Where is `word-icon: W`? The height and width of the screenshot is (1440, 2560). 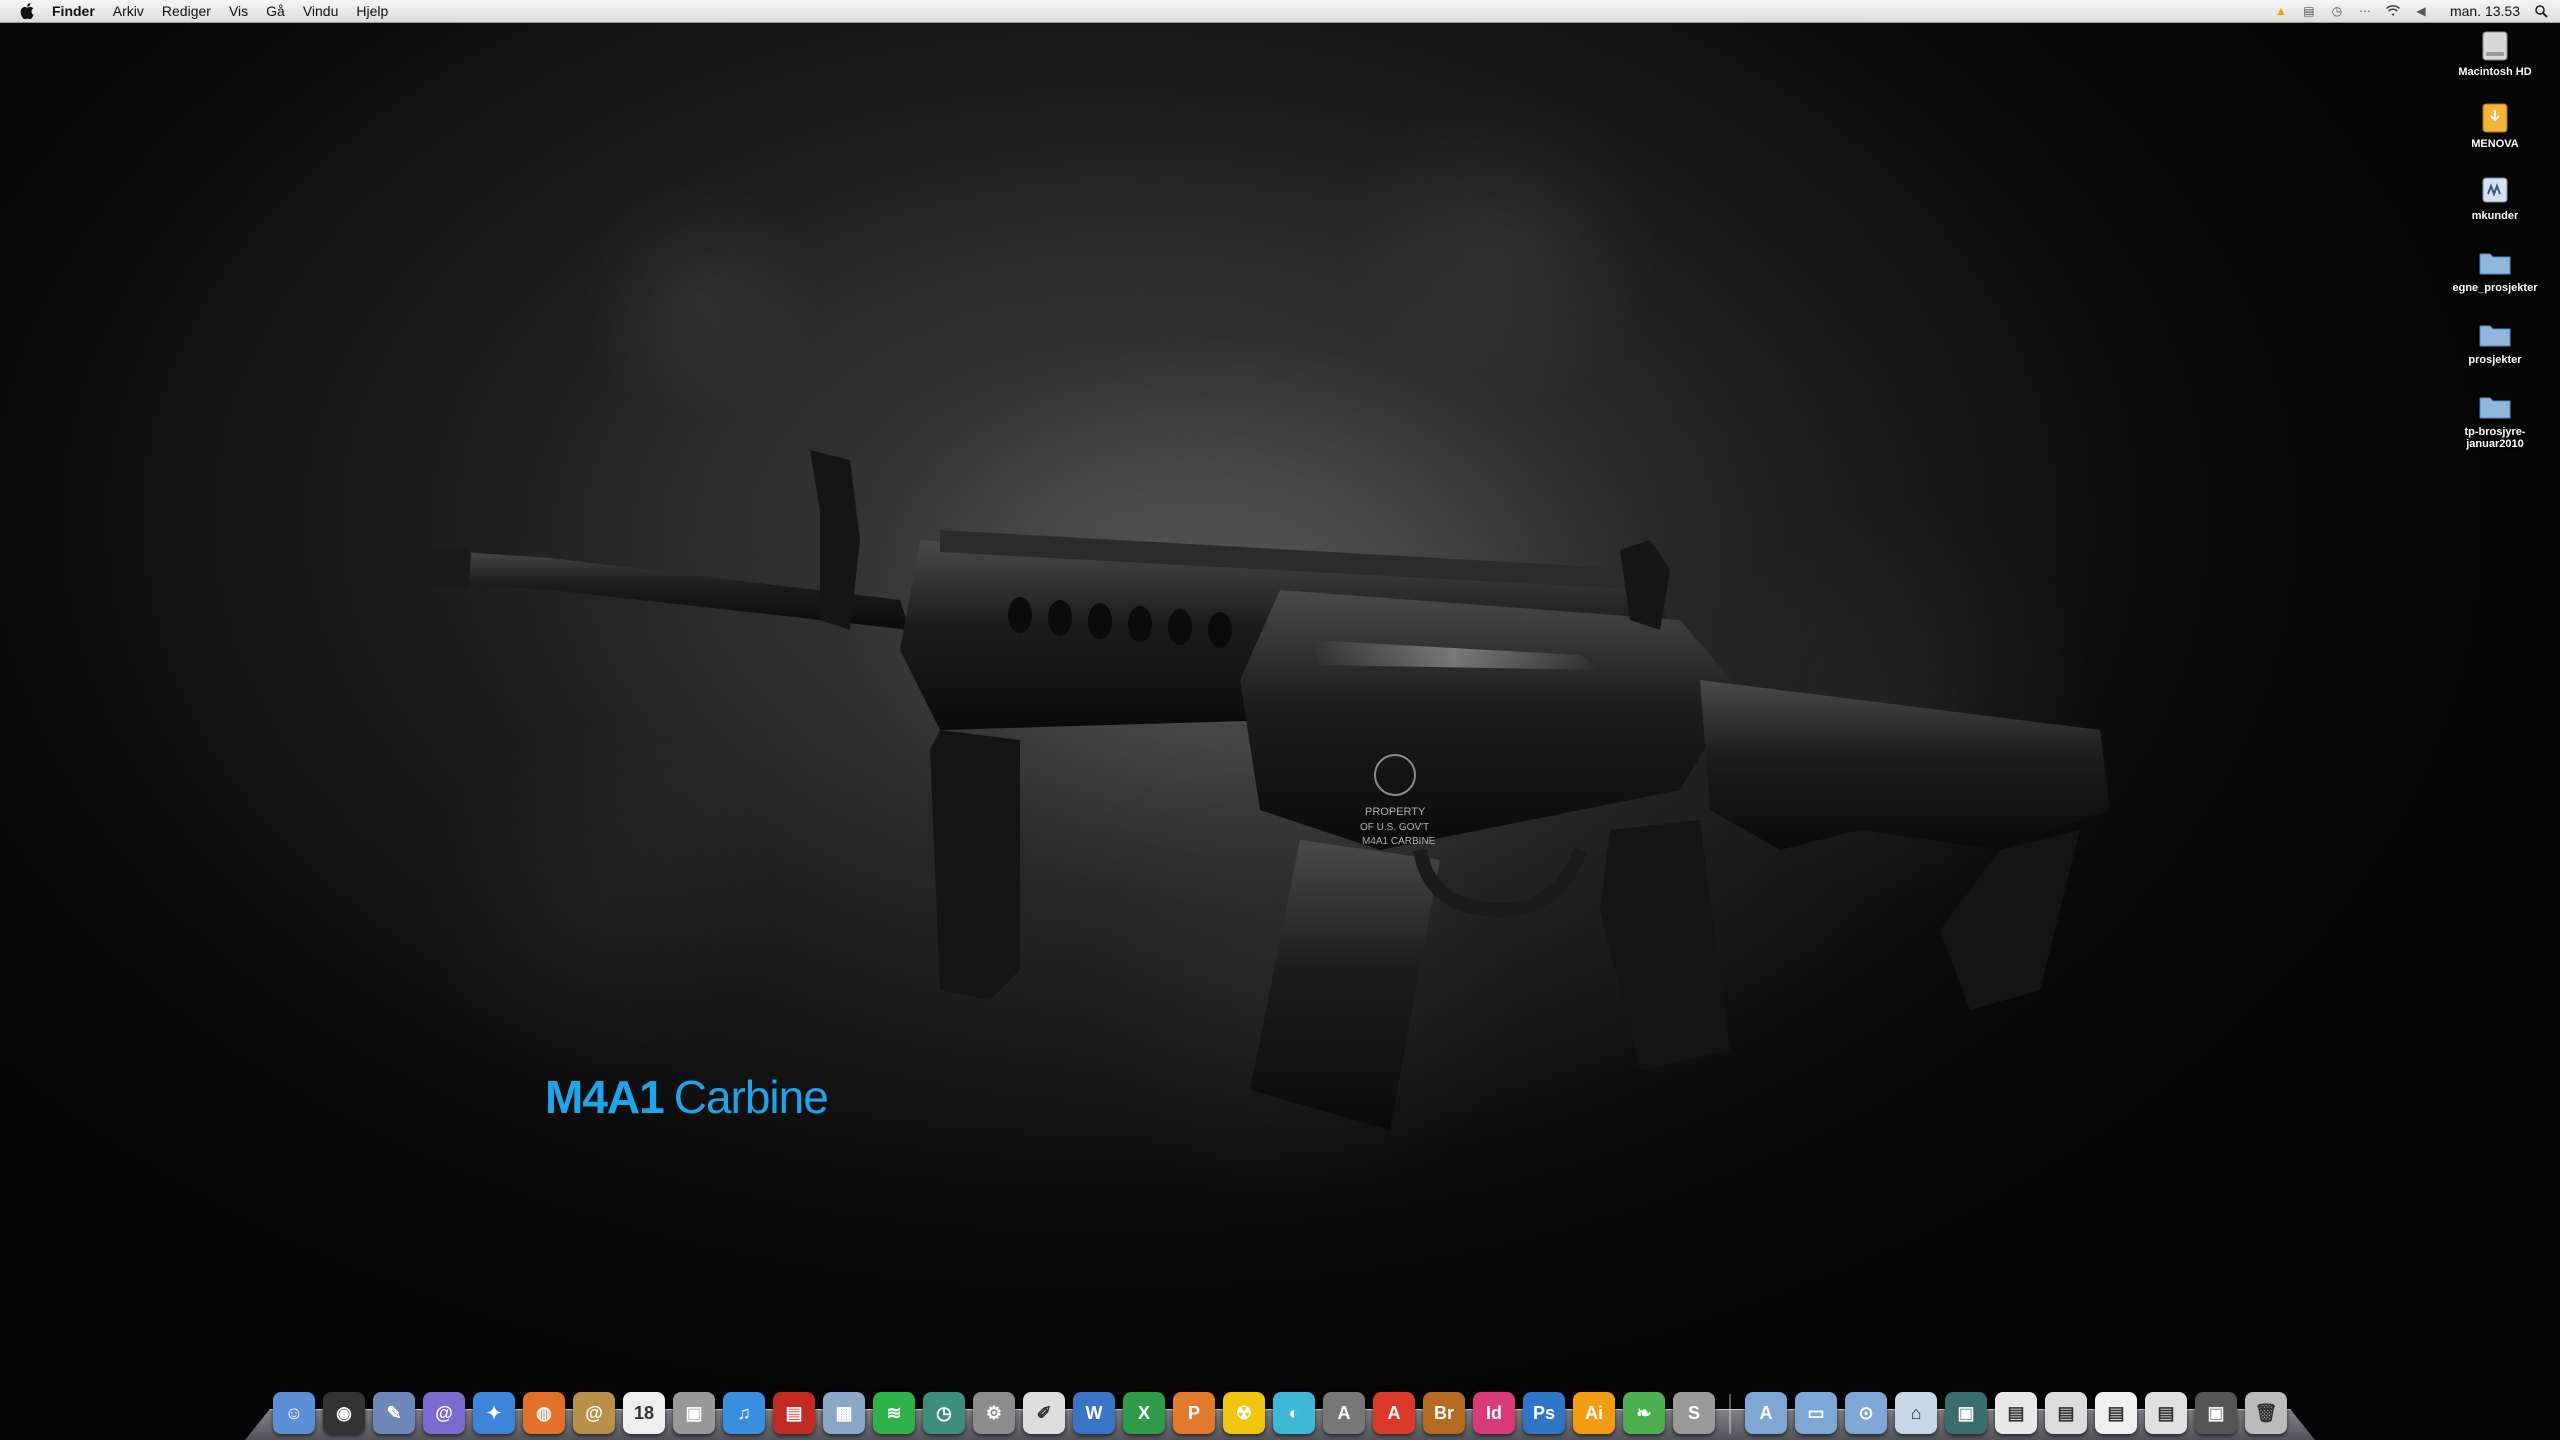 word-icon: W is located at coordinates (1094, 1413).